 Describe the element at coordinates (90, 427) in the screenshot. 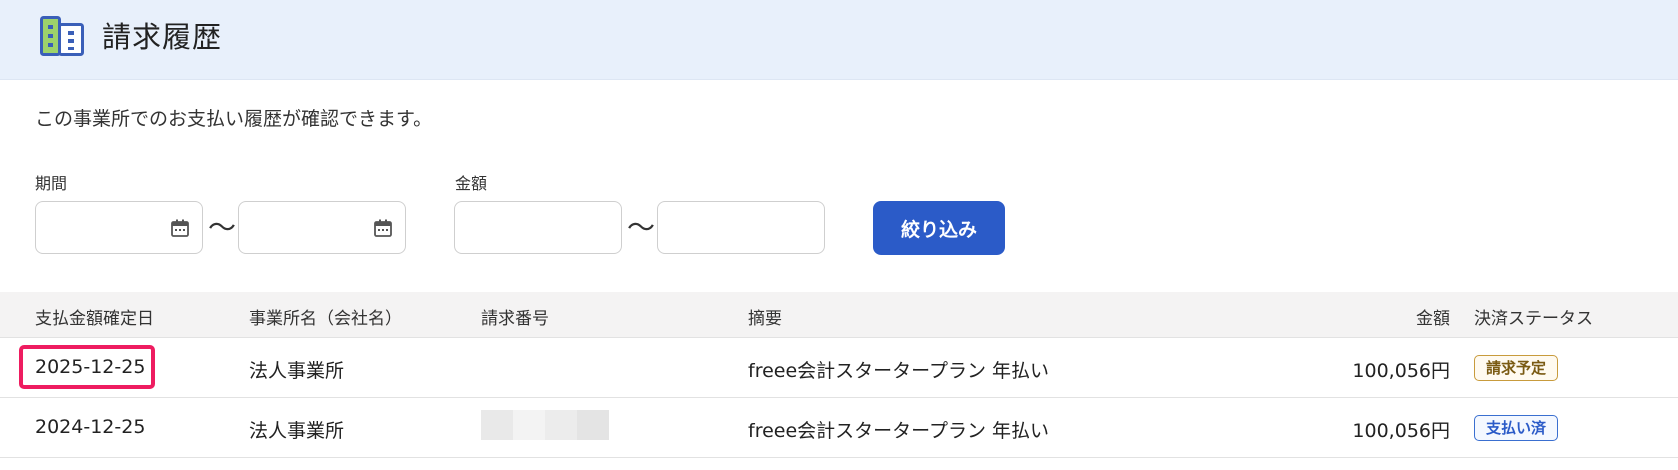

I see `row-date: 2024-12-25` at that location.